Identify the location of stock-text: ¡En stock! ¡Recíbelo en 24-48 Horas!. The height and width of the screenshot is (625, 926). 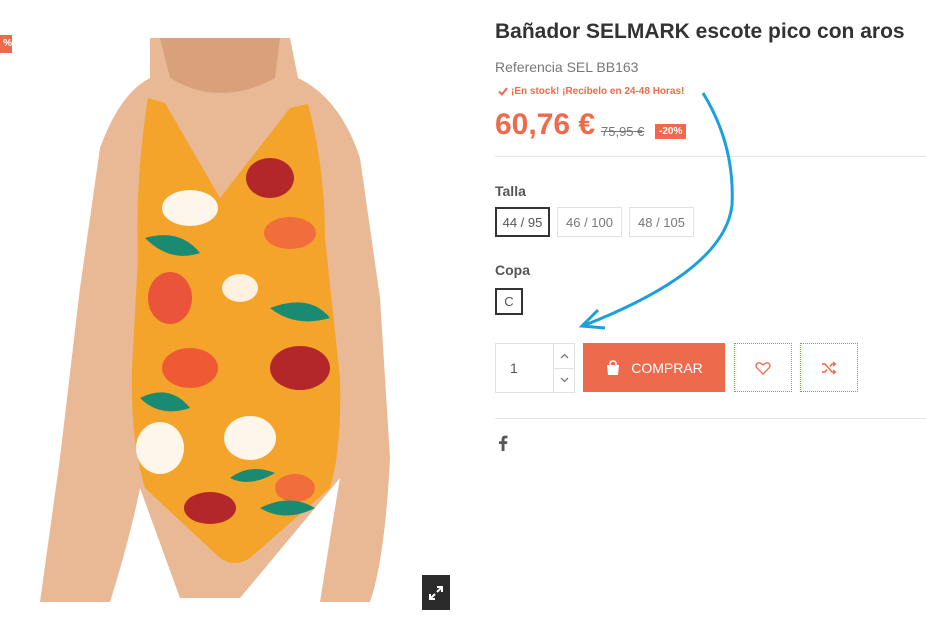
(598, 91).